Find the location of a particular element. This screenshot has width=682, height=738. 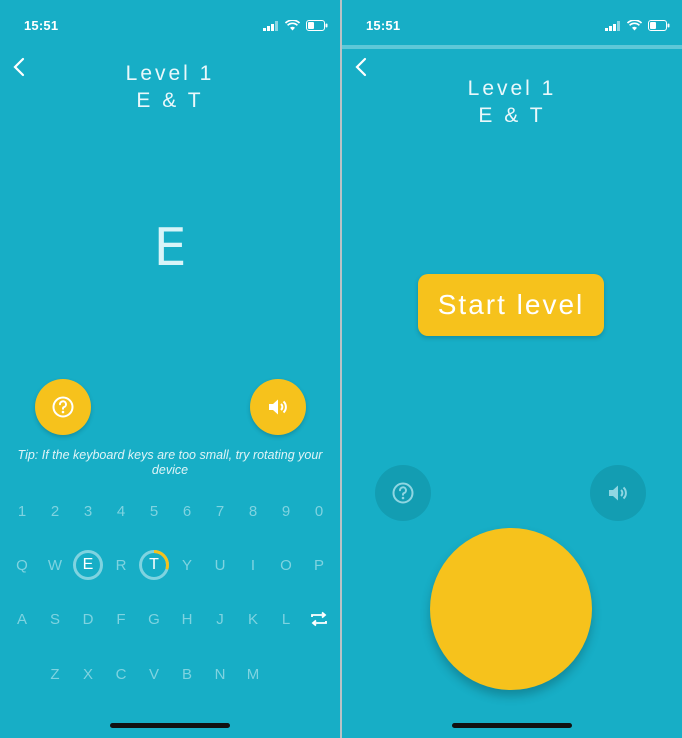

swap-icon is located at coordinates (319, 619).